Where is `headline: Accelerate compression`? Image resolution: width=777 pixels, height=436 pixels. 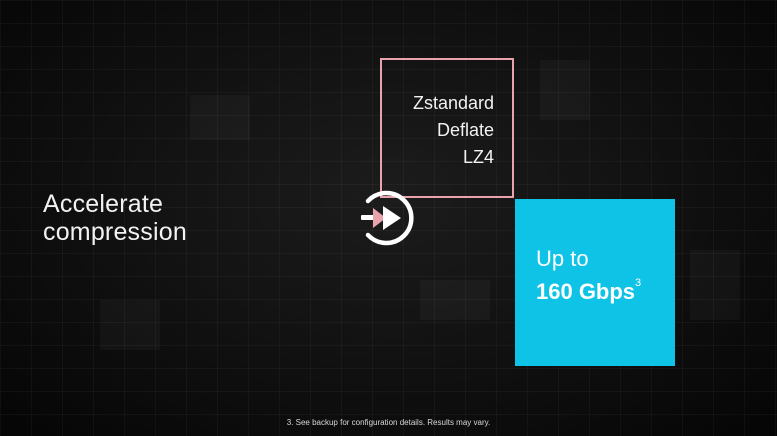
headline: Accelerate compression is located at coordinates (115, 218).